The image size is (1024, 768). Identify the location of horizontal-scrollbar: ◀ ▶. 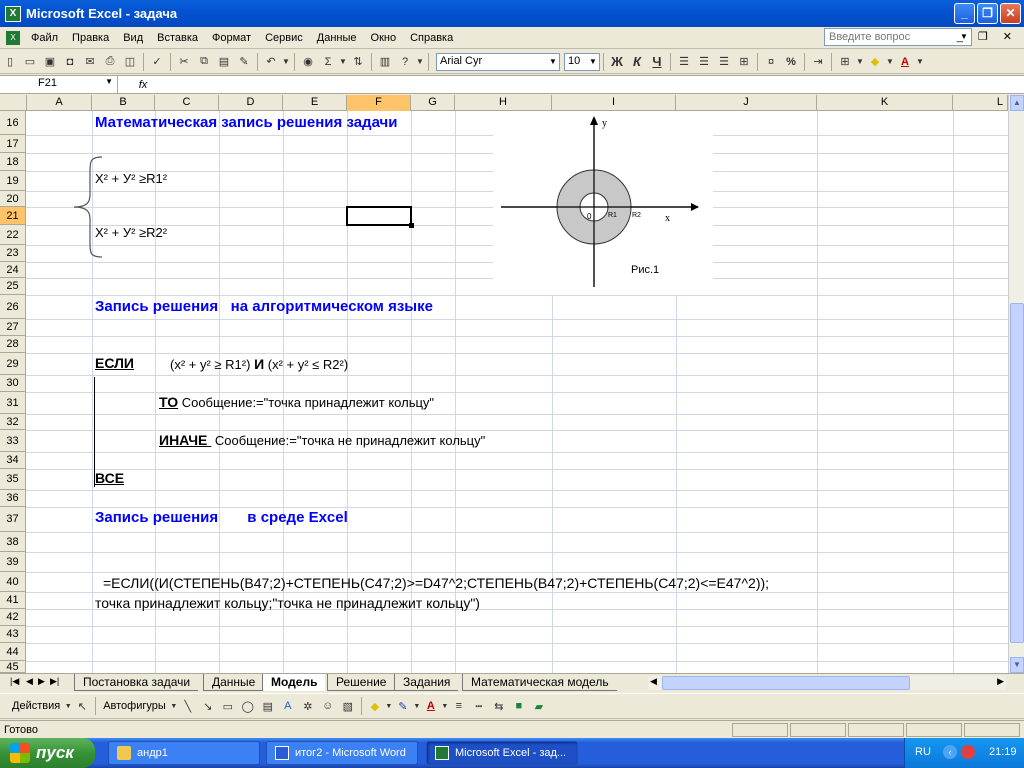
(827, 683).